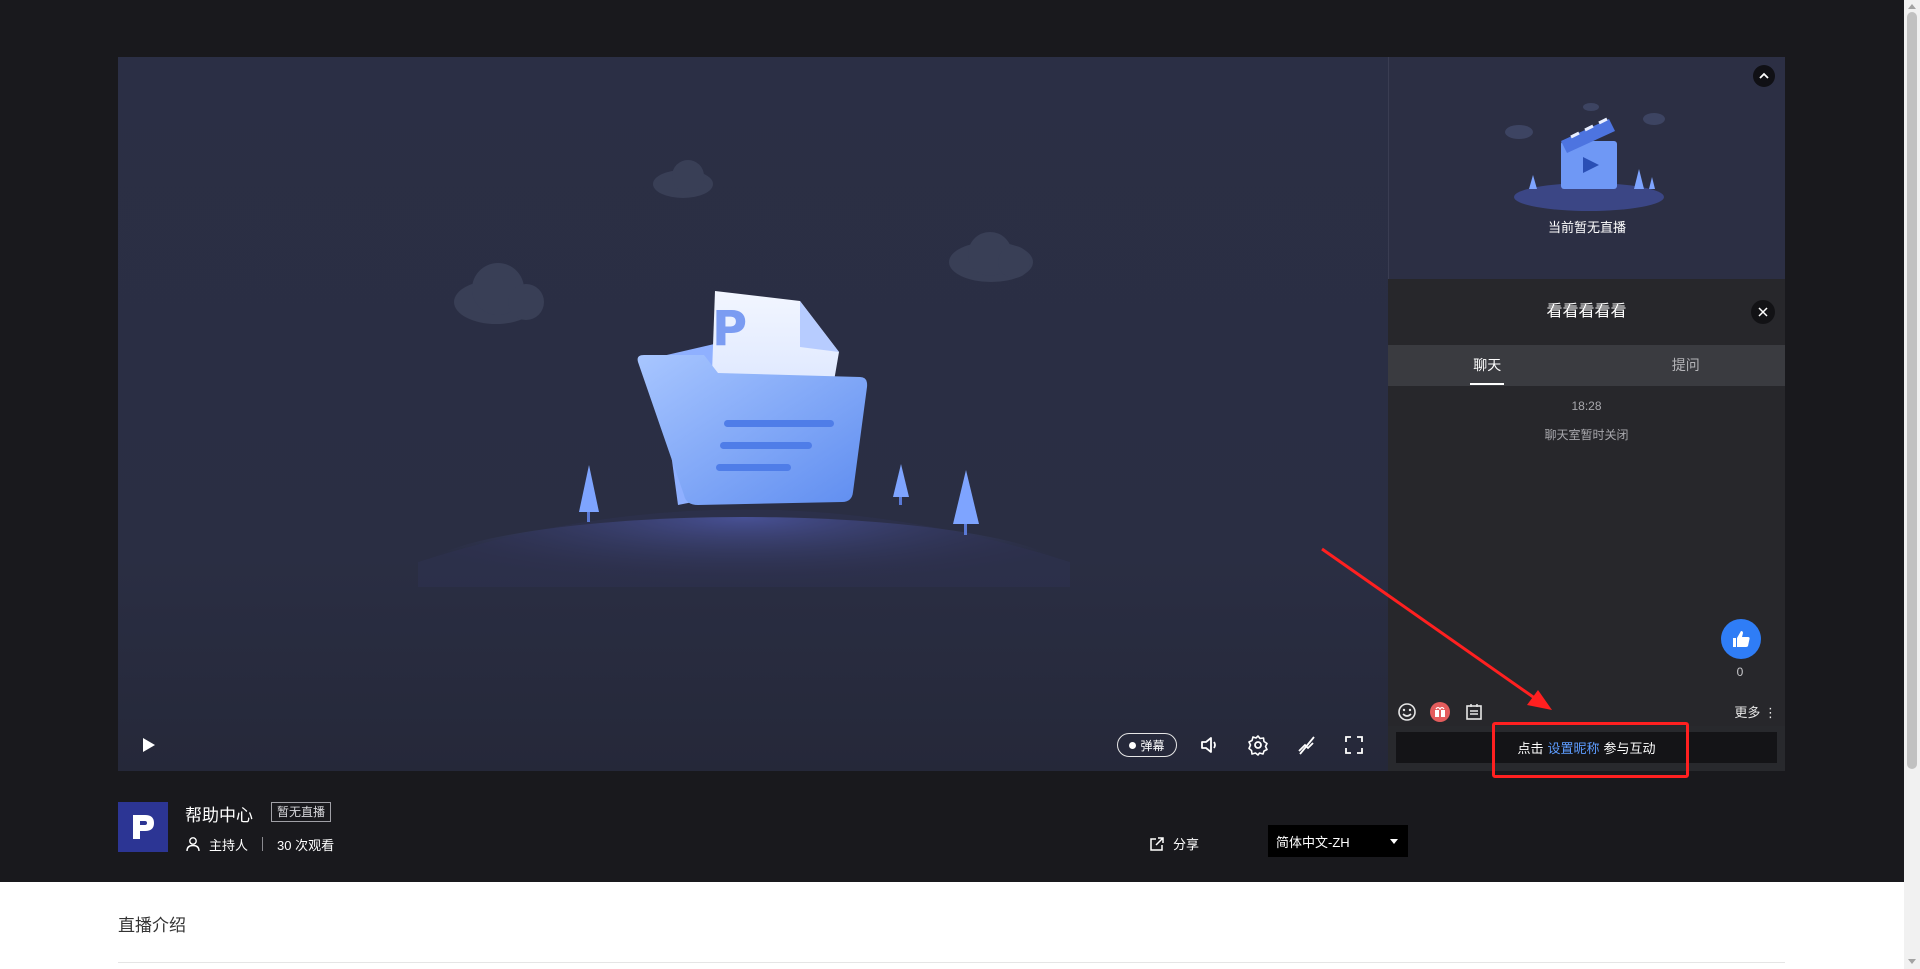  Describe the element at coordinates (1354, 745) in the screenshot. I see `fullscreen-icon` at that location.